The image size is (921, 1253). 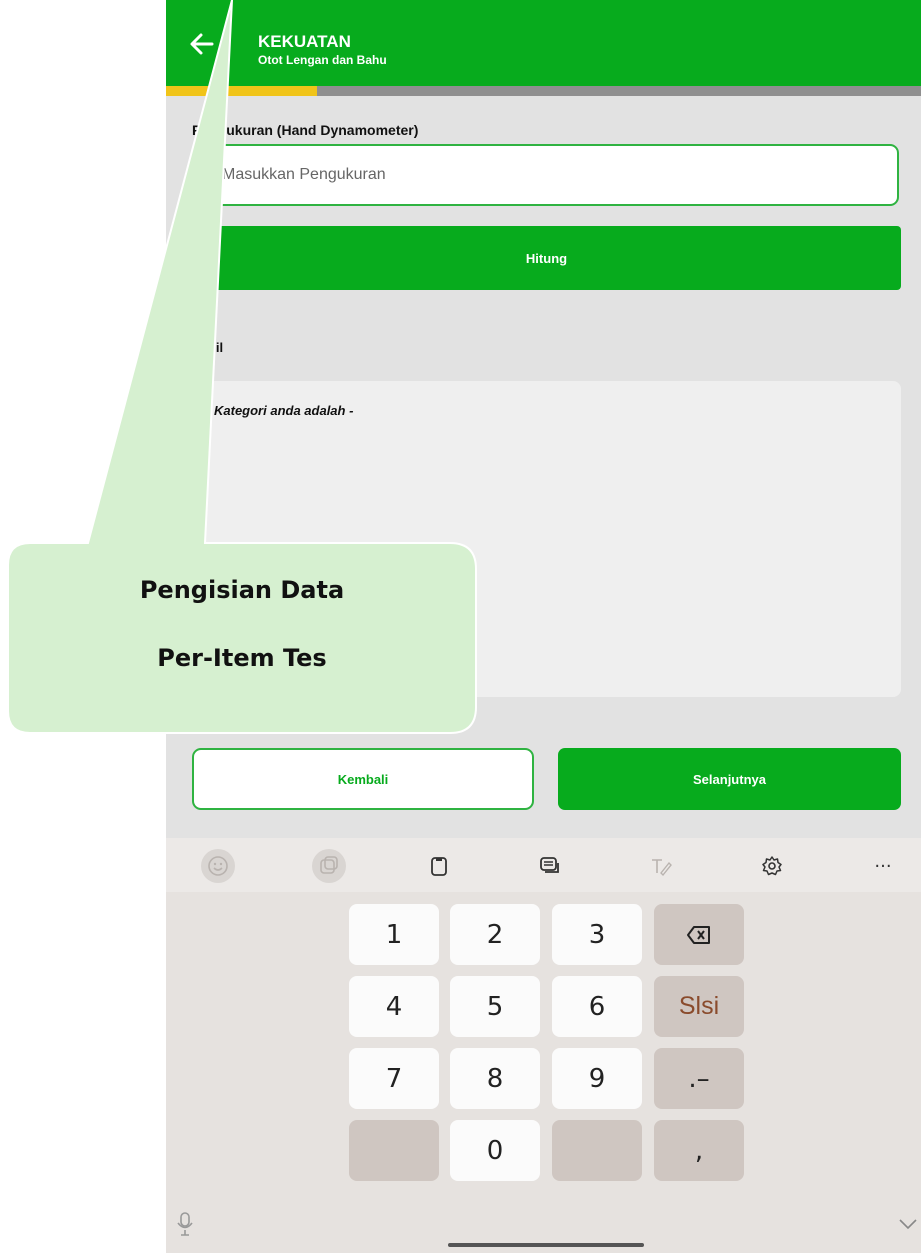 I want to click on key-label: 6, so click(x=597, y=1006).